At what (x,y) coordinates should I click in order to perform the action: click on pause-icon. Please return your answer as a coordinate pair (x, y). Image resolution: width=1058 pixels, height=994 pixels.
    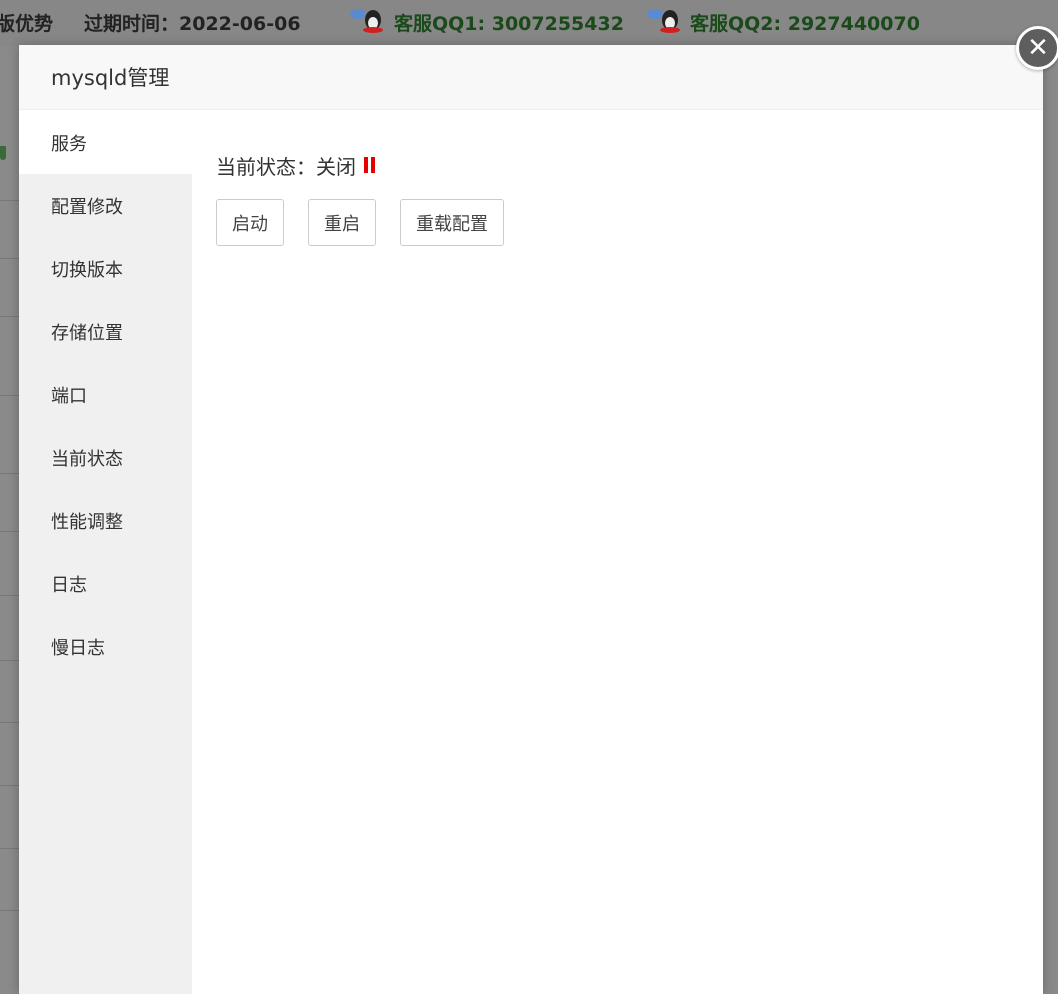
    Looking at the image, I should click on (369, 165).